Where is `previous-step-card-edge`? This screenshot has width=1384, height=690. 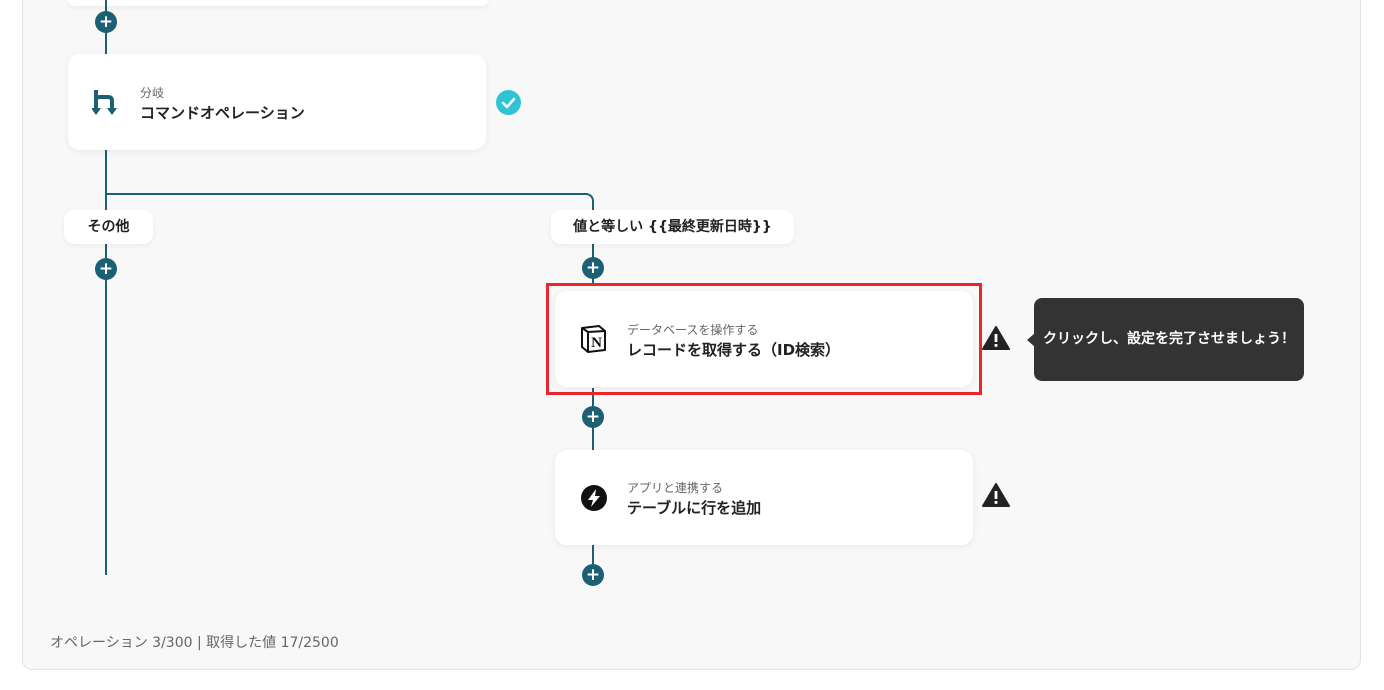 previous-step-card-edge is located at coordinates (278, 3).